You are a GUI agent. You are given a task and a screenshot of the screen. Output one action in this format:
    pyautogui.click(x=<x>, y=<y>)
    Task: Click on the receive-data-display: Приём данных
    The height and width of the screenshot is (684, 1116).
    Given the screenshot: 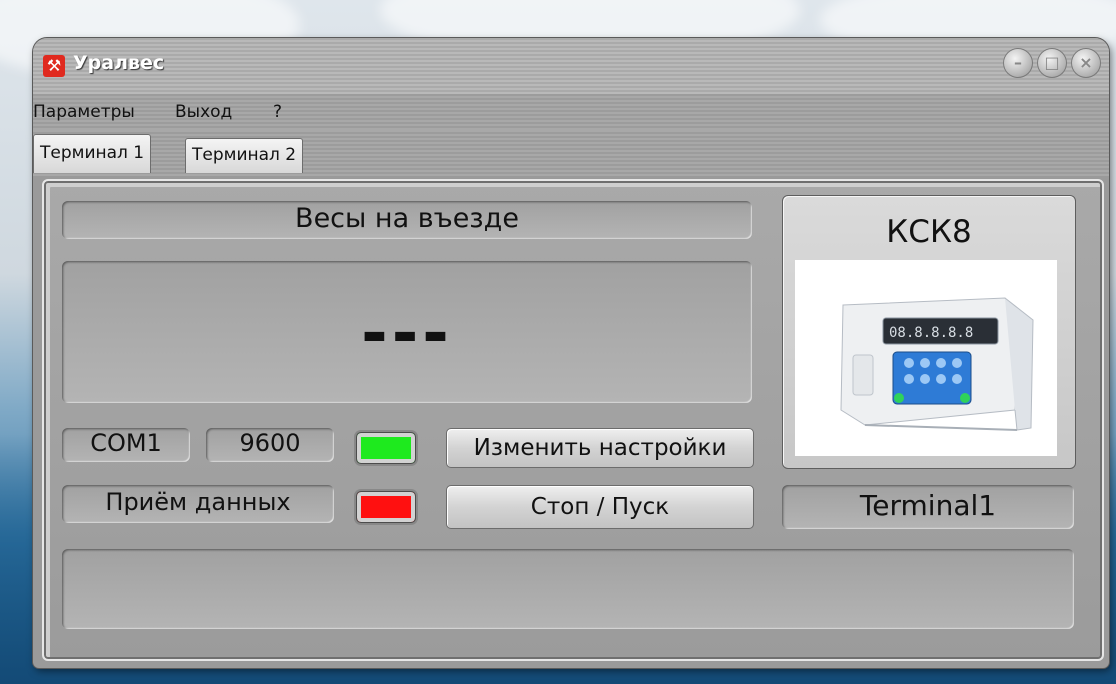 What is the action you would take?
    pyautogui.click(x=198, y=504)
    